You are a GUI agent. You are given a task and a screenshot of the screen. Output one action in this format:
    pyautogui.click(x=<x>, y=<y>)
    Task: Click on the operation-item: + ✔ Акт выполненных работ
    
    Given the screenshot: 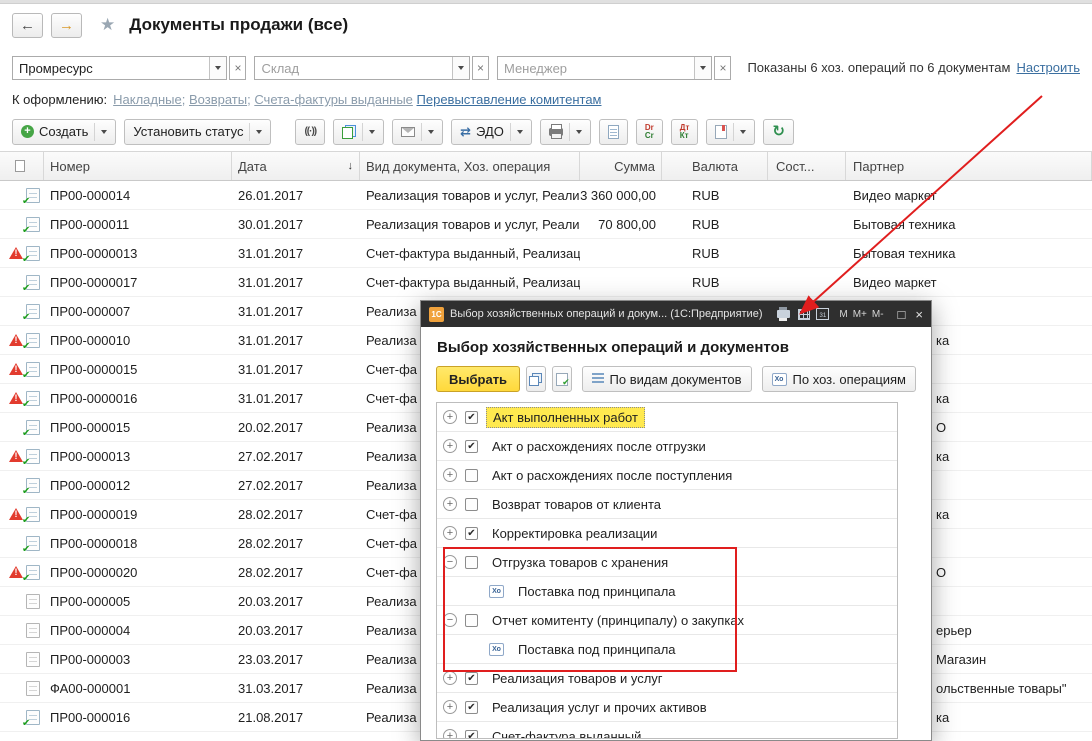 What is the action you would take?
    pyautogui.click(x=667, y=417)
    